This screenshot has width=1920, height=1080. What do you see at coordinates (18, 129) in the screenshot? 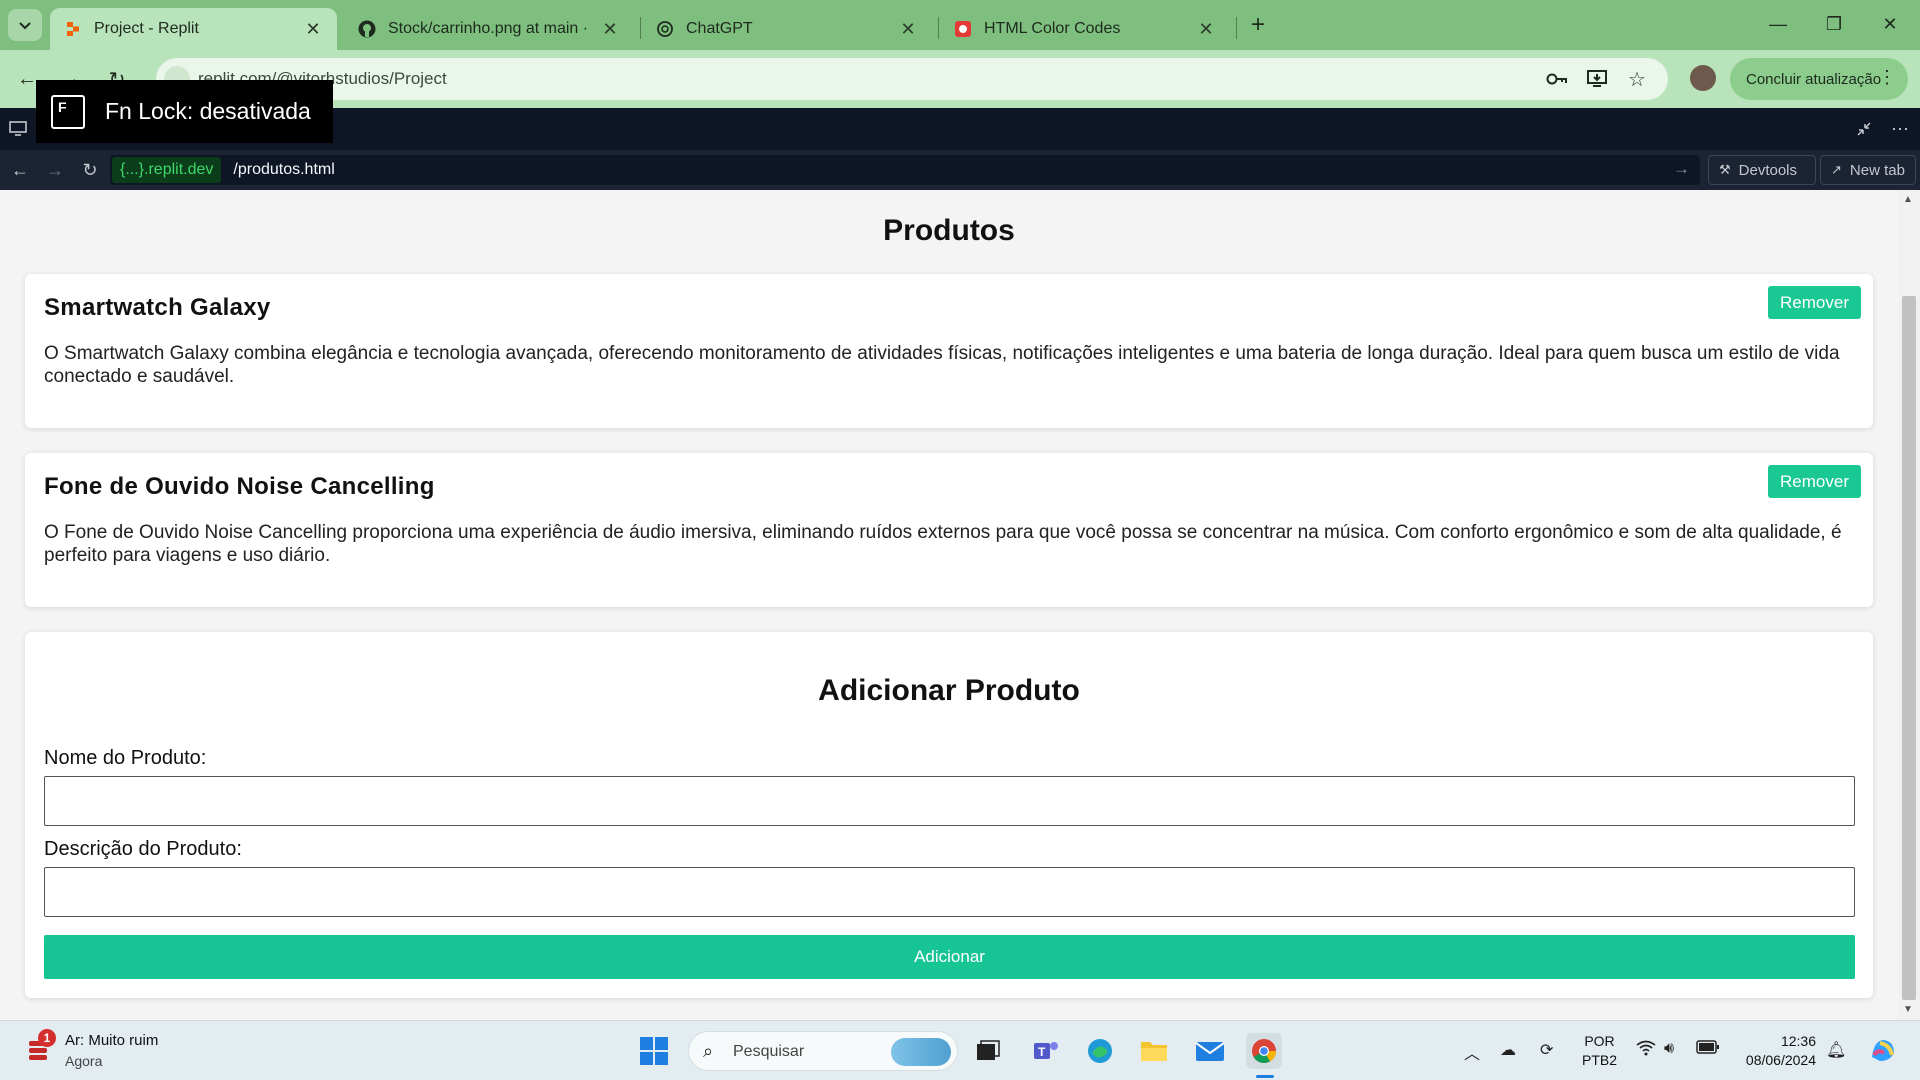
I see `monitor-icon` at bounding box center [18, 129].